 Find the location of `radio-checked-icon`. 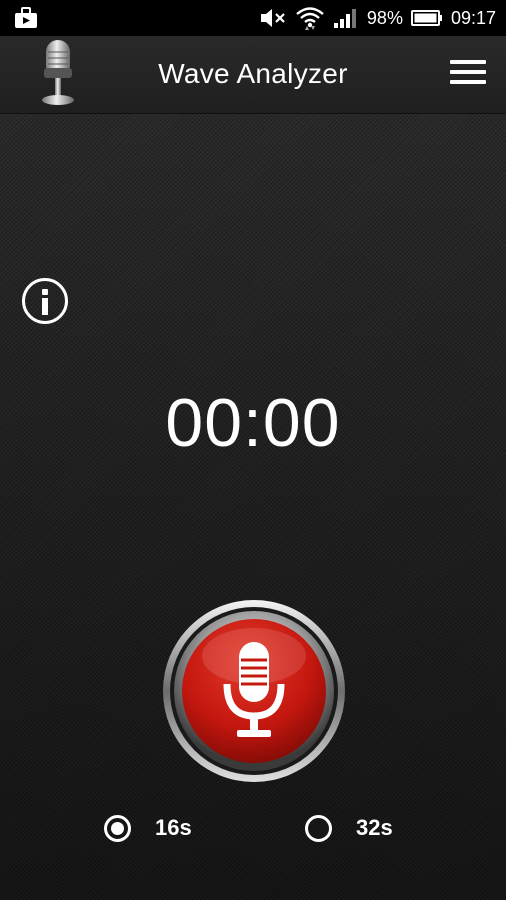

radio-checked-icon is located at coordinates (117, 828).